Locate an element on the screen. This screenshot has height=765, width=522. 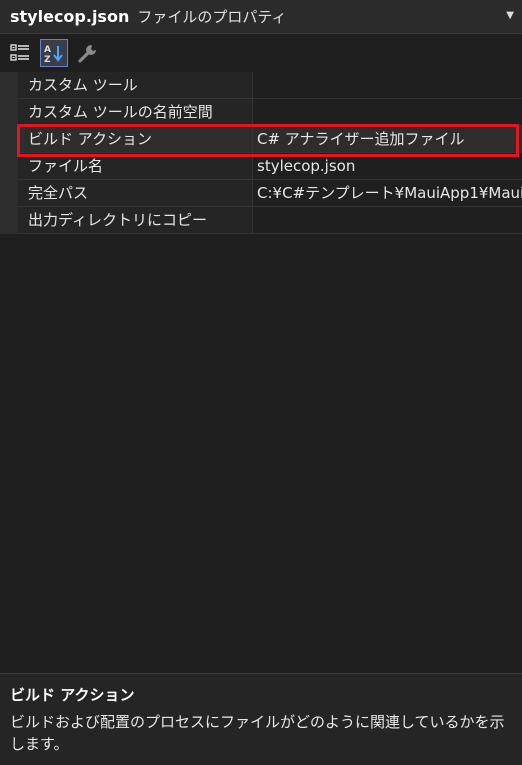
categorized-button is located at coordinates (20, 53).